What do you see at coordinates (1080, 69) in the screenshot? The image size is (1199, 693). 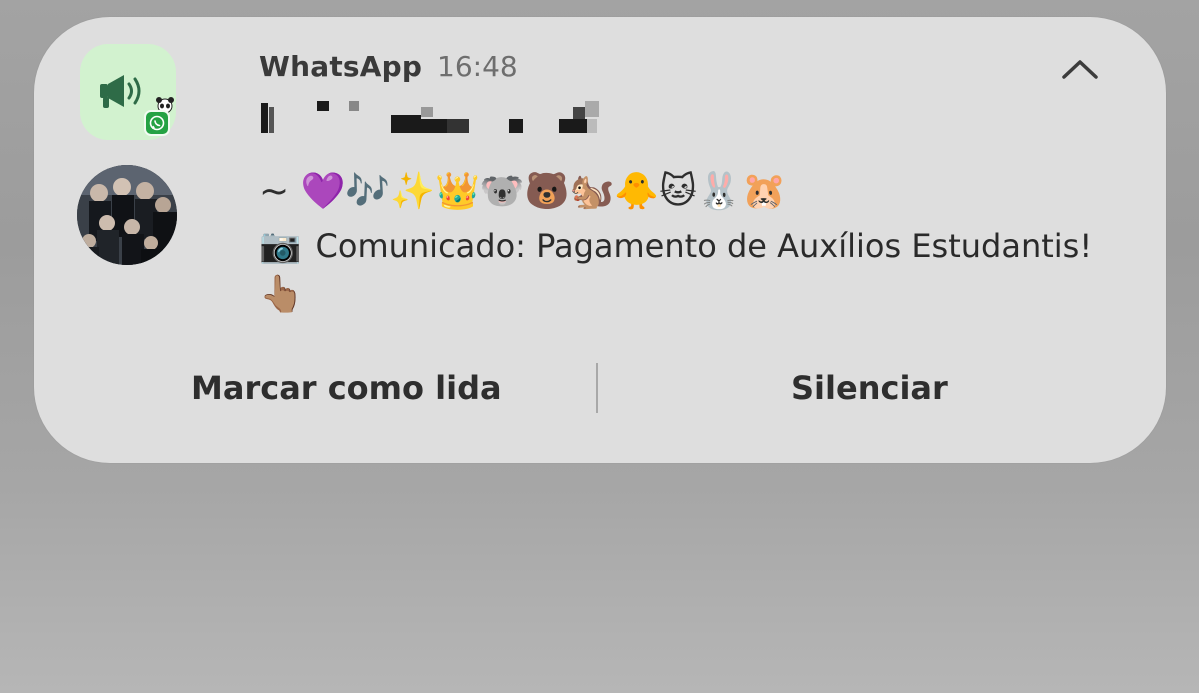 I see `chevron-up-icon` at bounding box center [1080, 69].